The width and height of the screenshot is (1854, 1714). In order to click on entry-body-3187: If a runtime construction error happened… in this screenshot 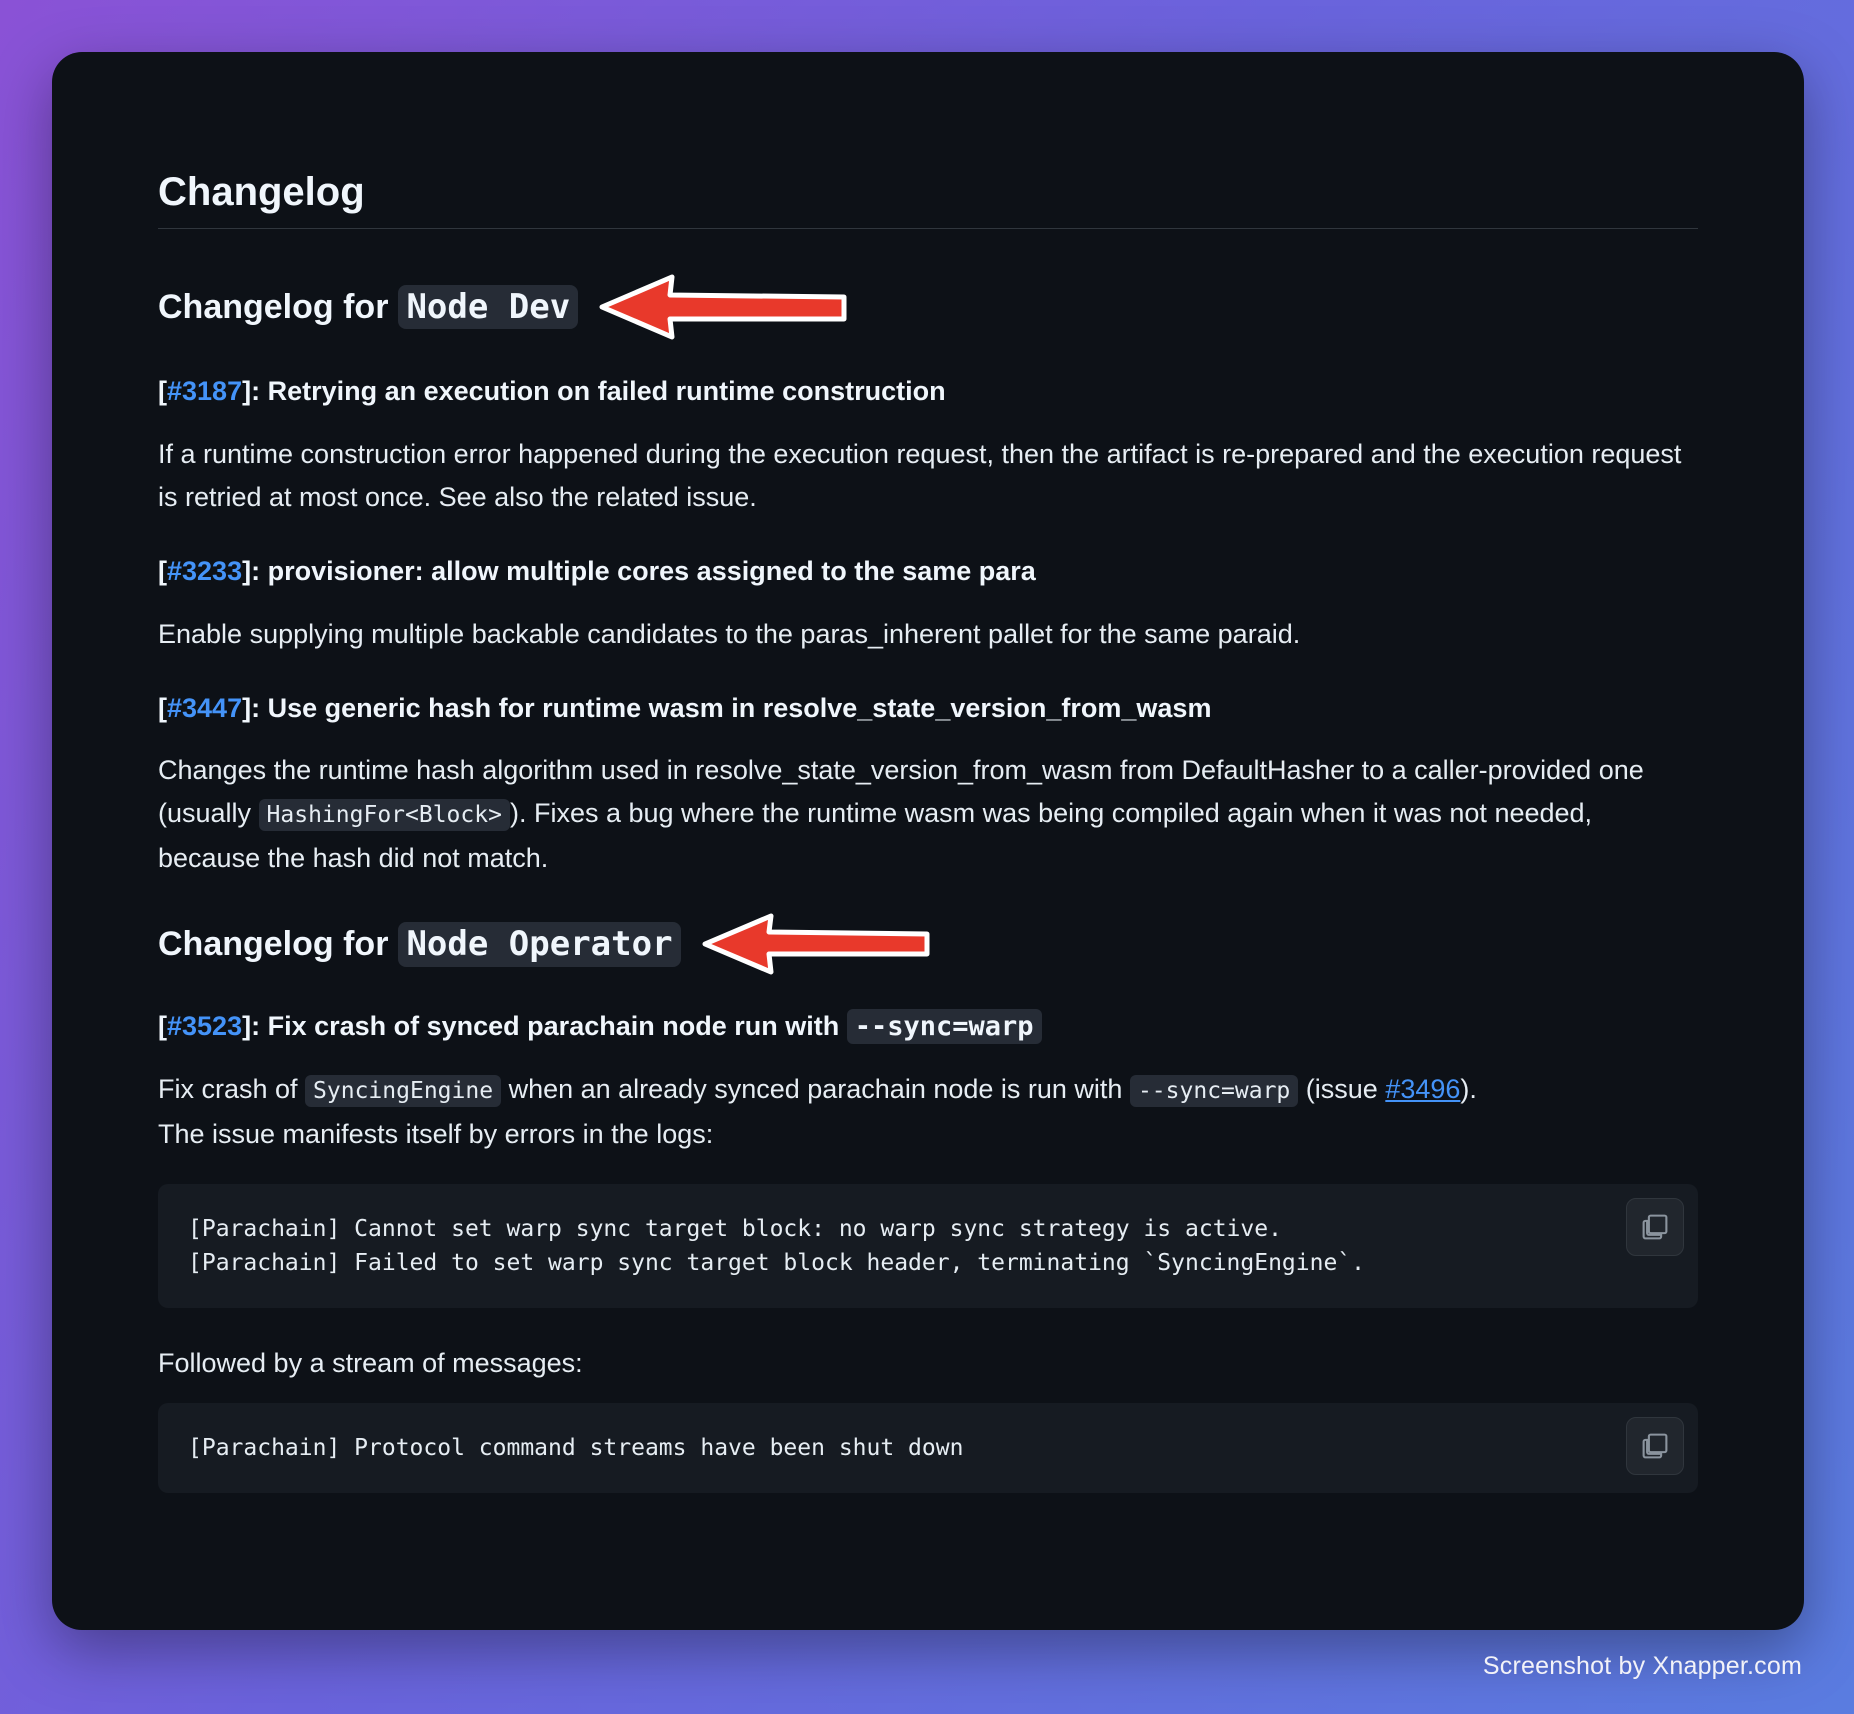, I will do `click(920, 475)`.